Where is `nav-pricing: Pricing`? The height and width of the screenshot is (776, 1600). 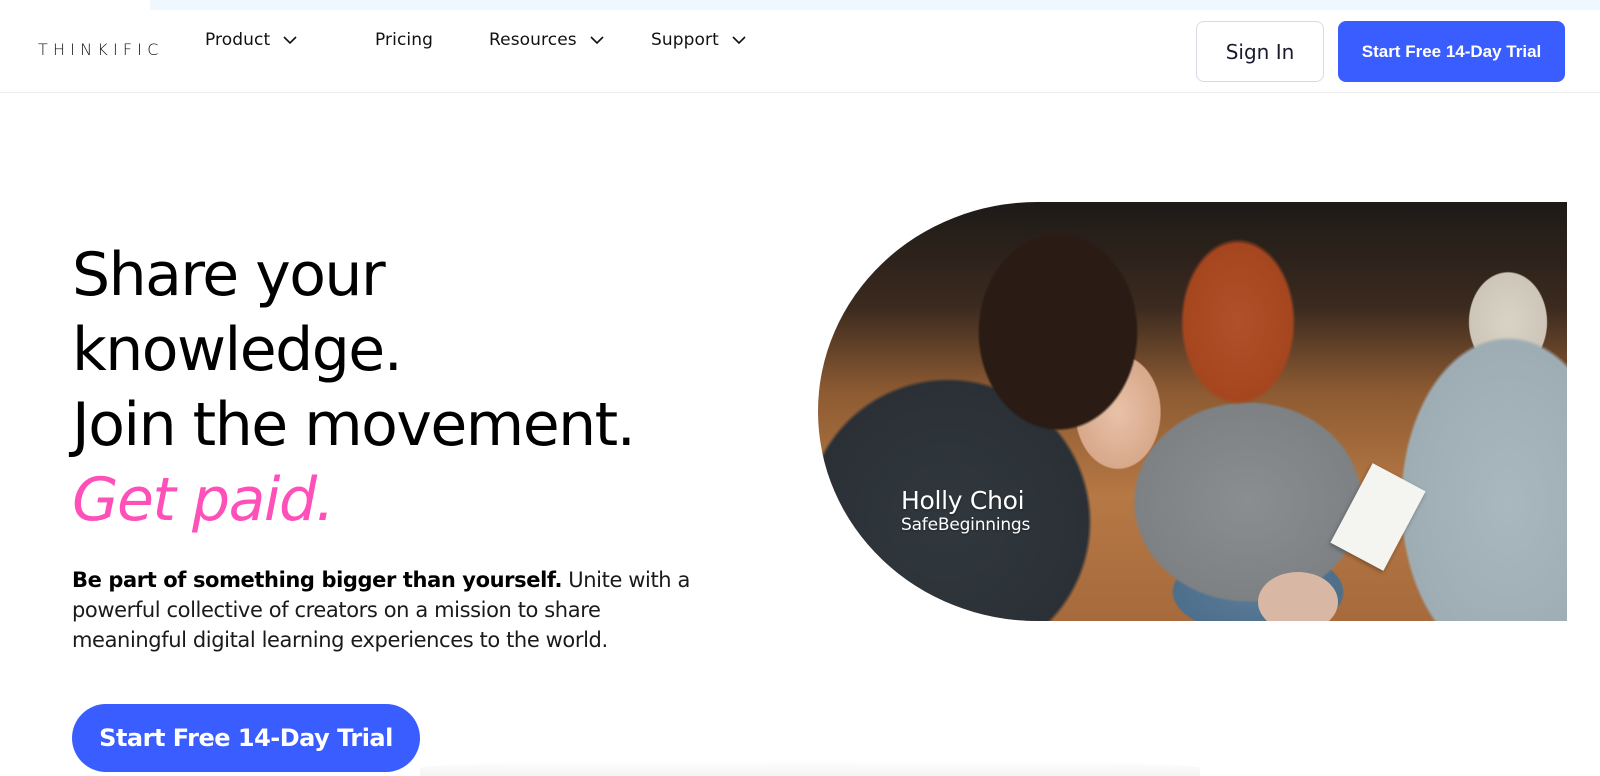 nav-pricing: Pricing is located at coordinates (404, 40).